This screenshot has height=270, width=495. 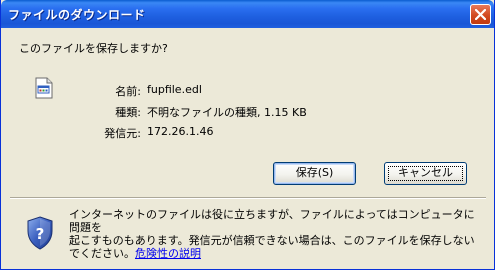 I want to click on save-button-label: 保存(S), so click(x=314, y=172).